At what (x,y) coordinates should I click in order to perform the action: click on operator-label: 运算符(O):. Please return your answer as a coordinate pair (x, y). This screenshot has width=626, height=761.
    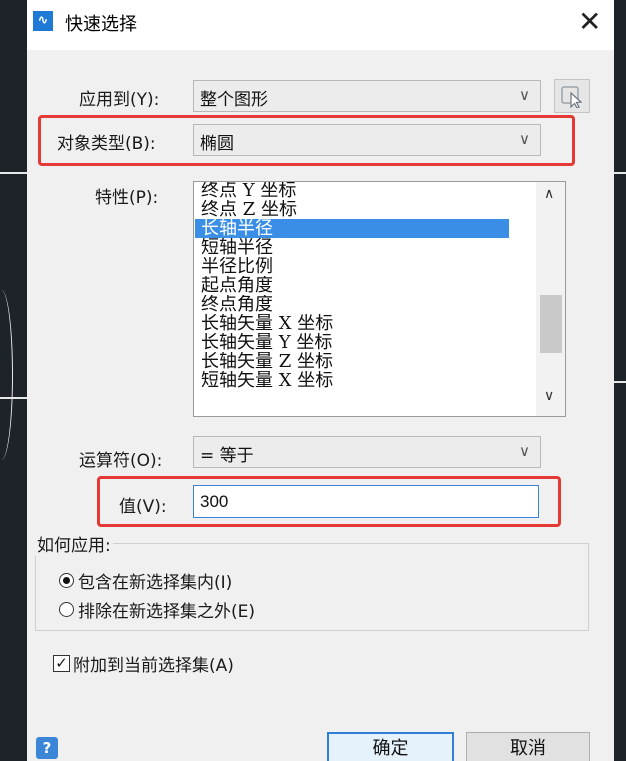
    Looking at the image, I should click on (121, 461).